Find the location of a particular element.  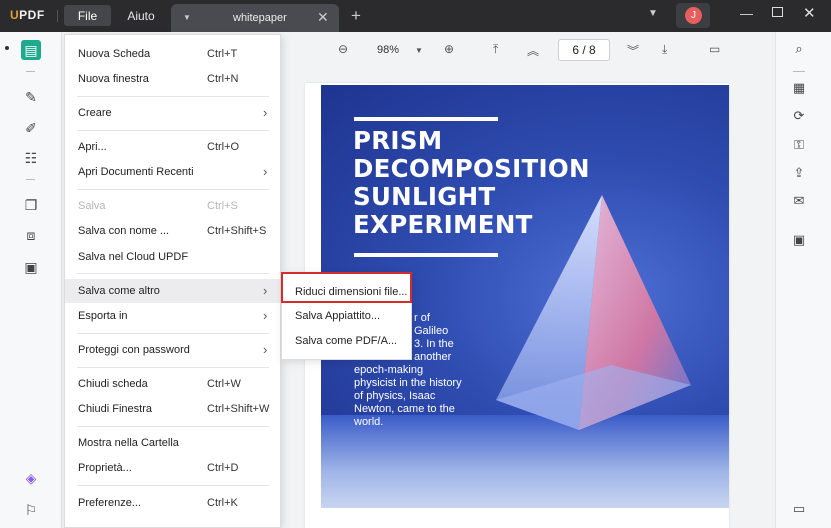

avatar: J is located at coordinates (693, 15).